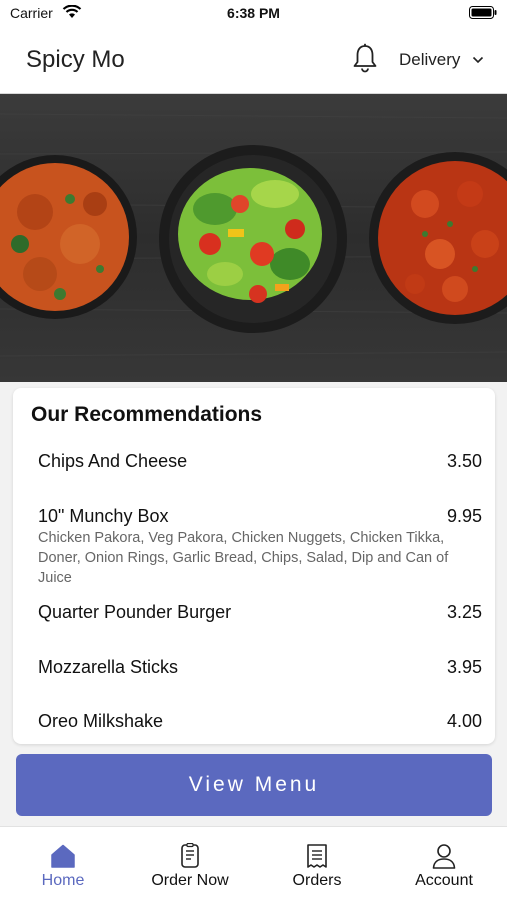 The image size is (507, 901). I want to click on menu-item: Oreo Milkshake 4.00, so click(260, 721).